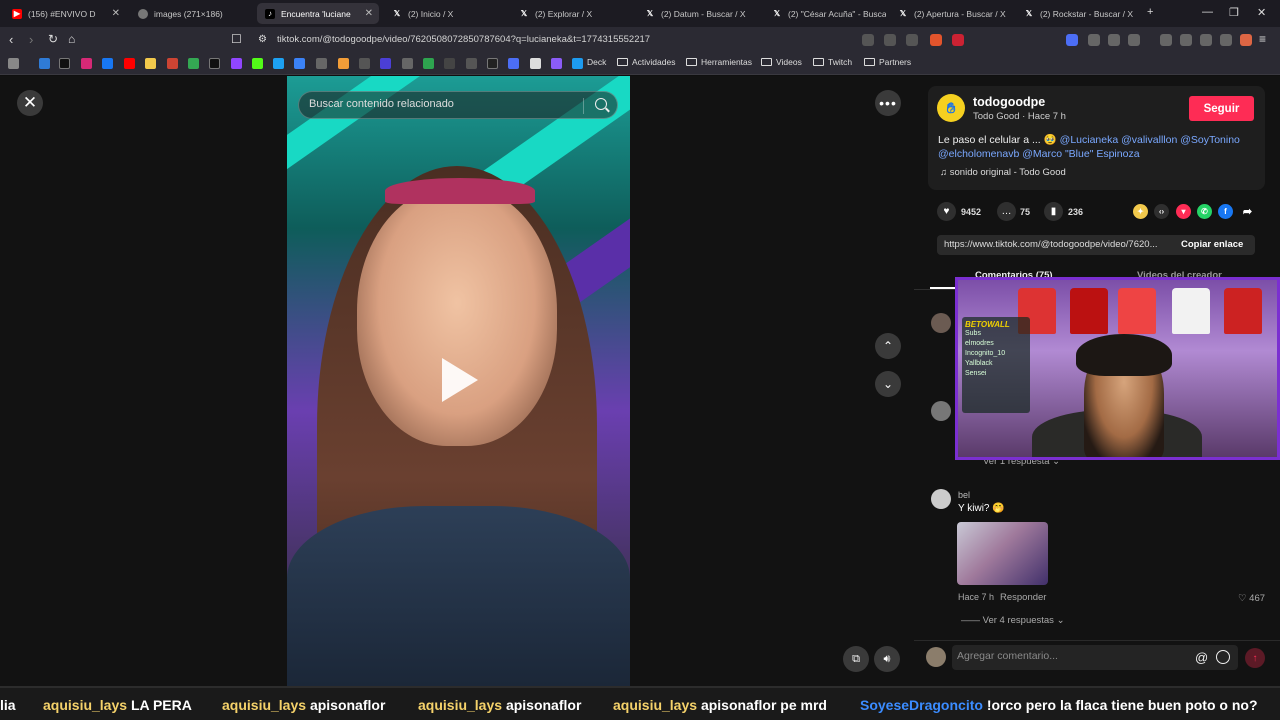 This screenshot has width=1280, height=720. Describe the element at coordinates (698, 13) in the screenshot. I see `browser-tab: 𝕏 (2) Datum - Buscar / X` at that location.